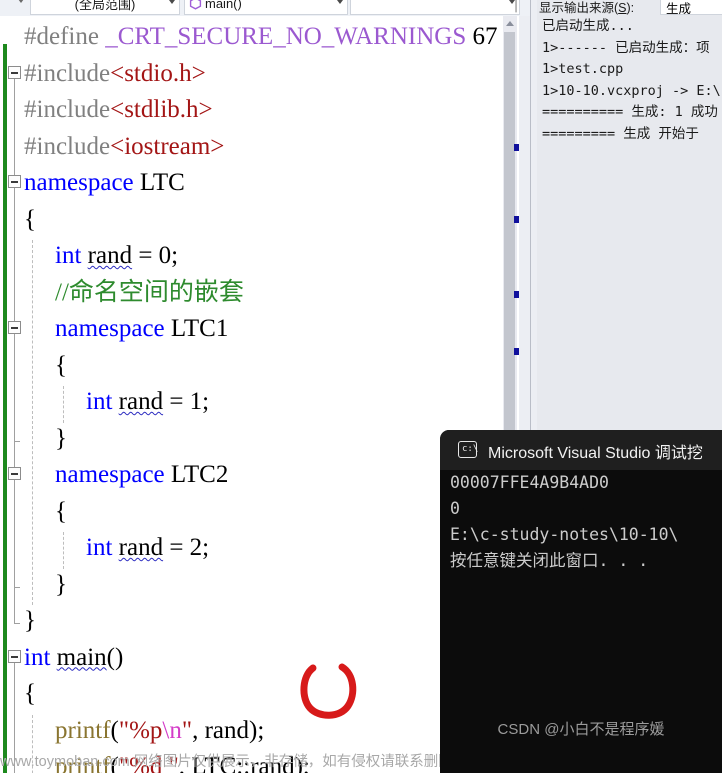  What do you see at coordinates (564, 534) in the screenshot?
I see `console-line: E:\c-study-notes\10-10\` at bounding box center [564, 534].